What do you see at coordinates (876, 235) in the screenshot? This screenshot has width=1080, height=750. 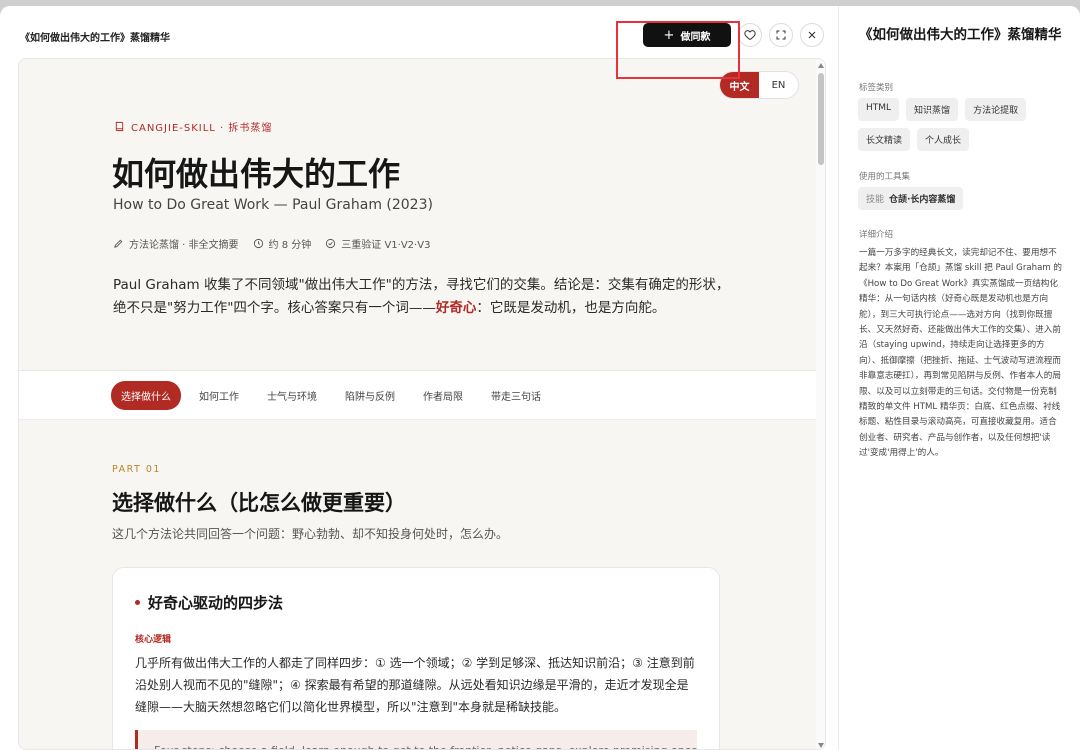 I see `description-label: 详细介绍` at bounding box center [876, 235].